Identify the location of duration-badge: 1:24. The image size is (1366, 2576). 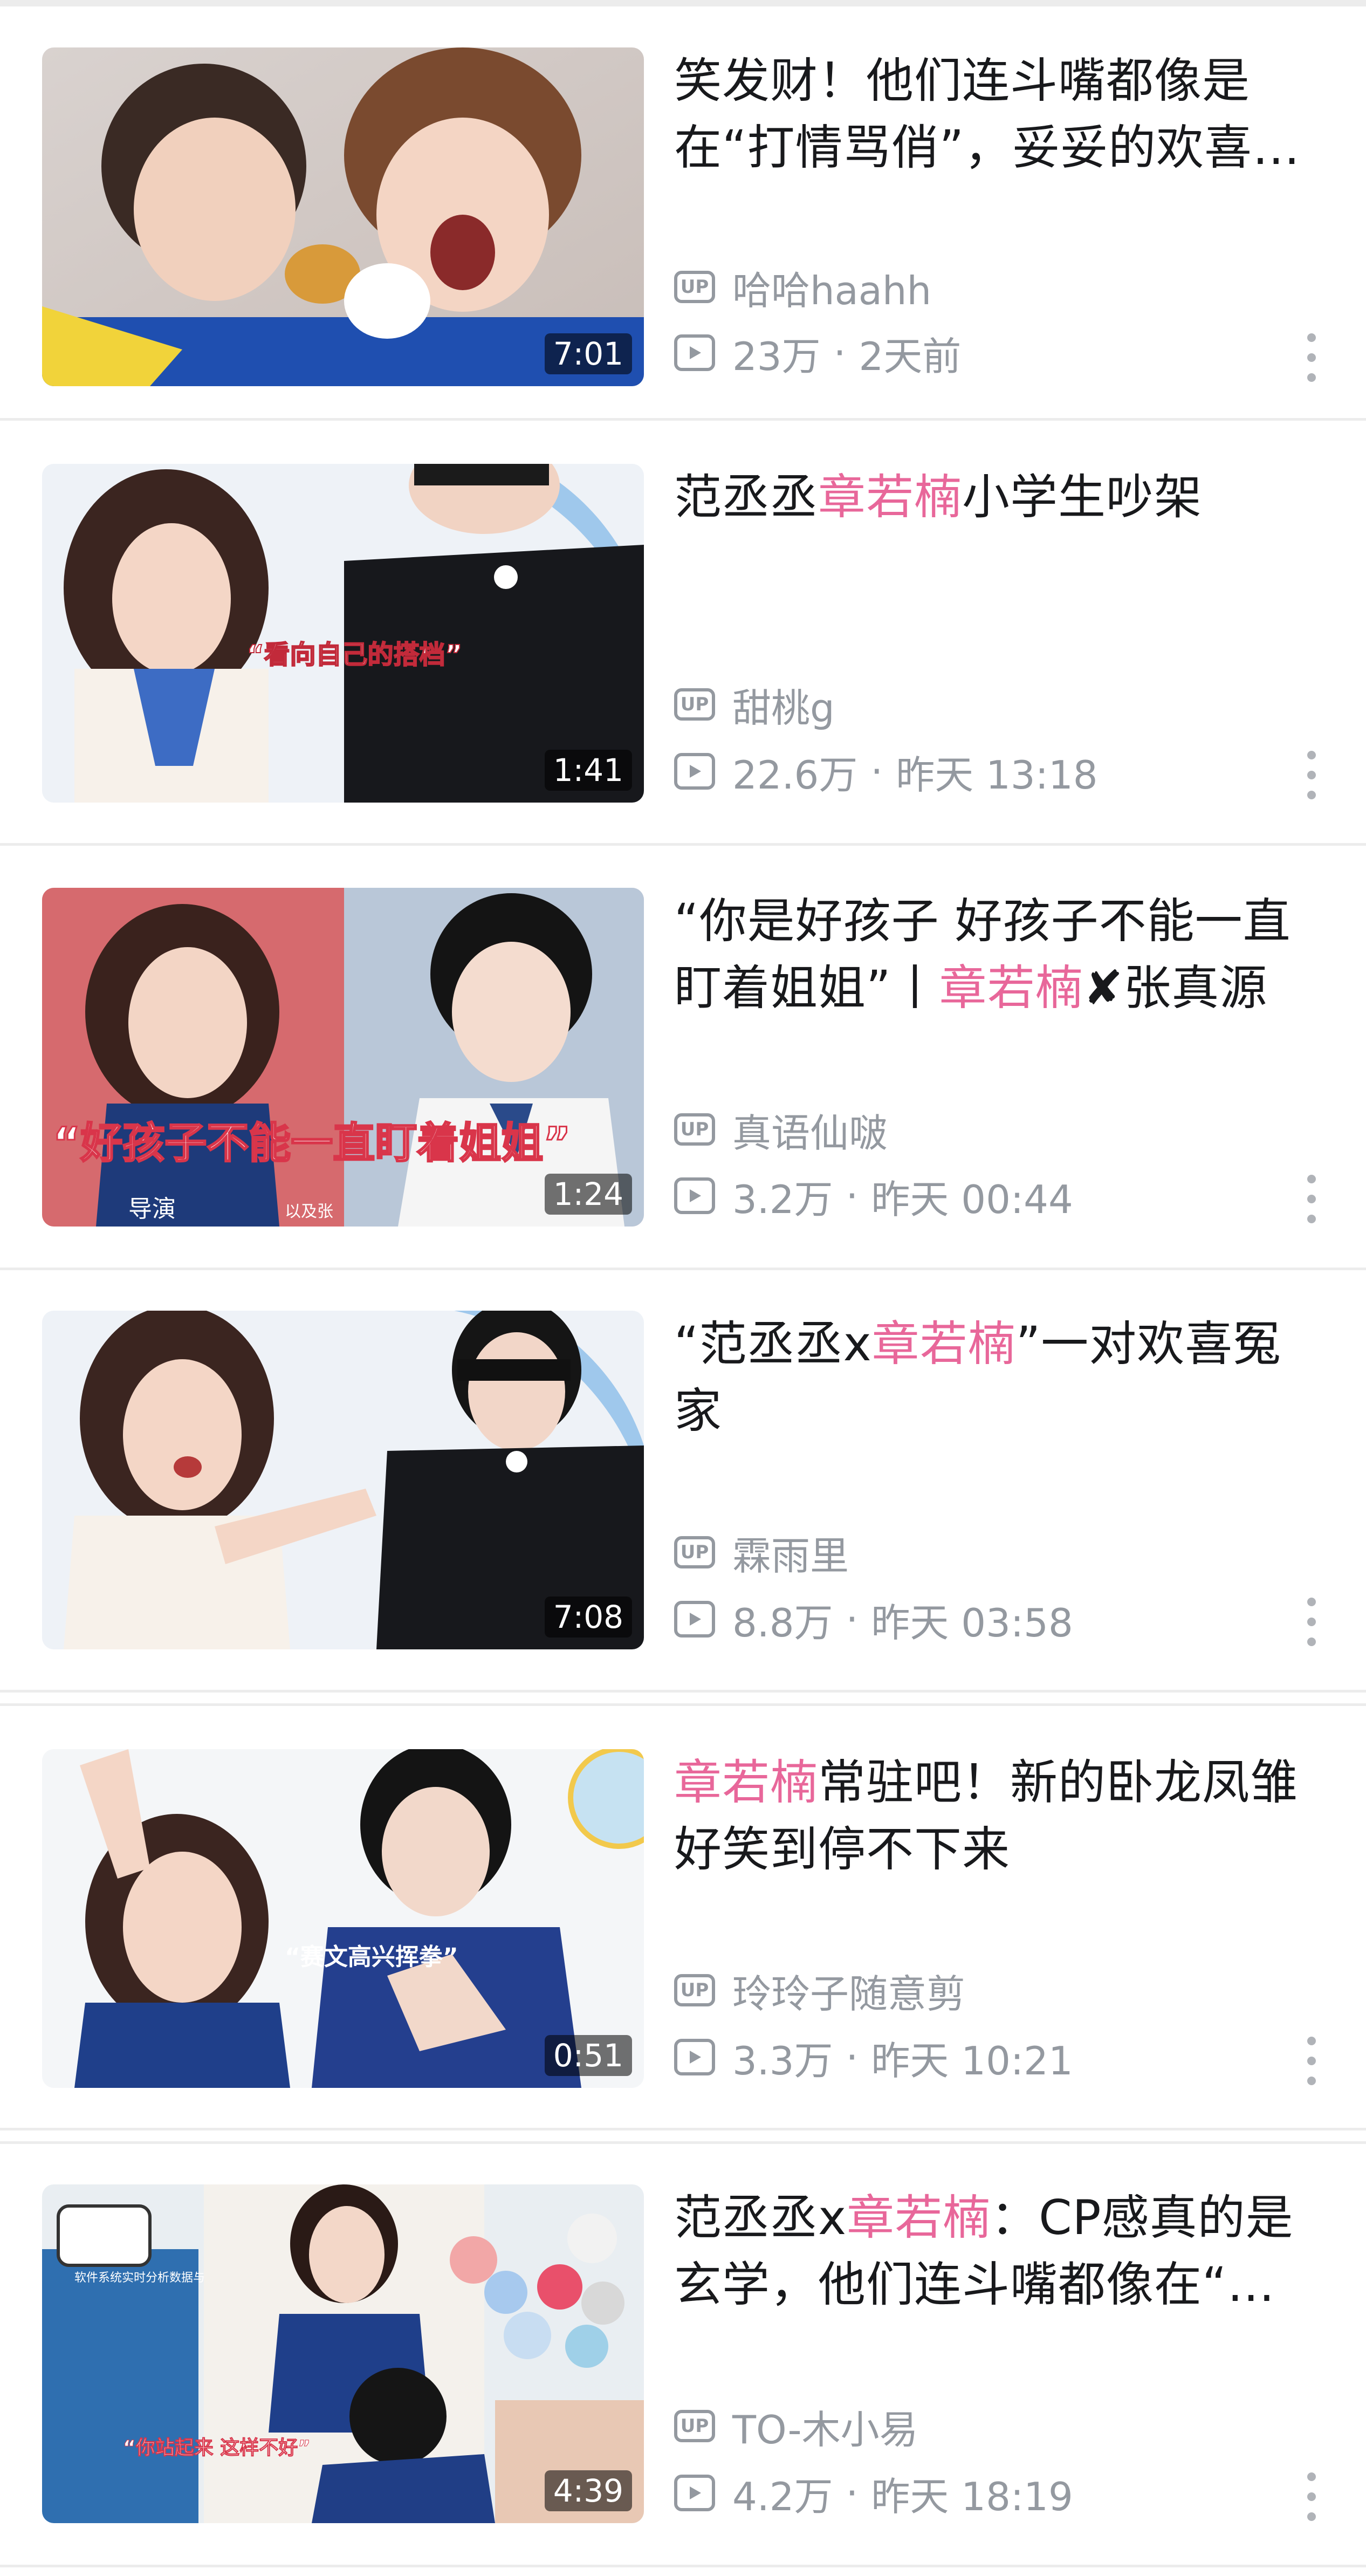
(588, 1194).